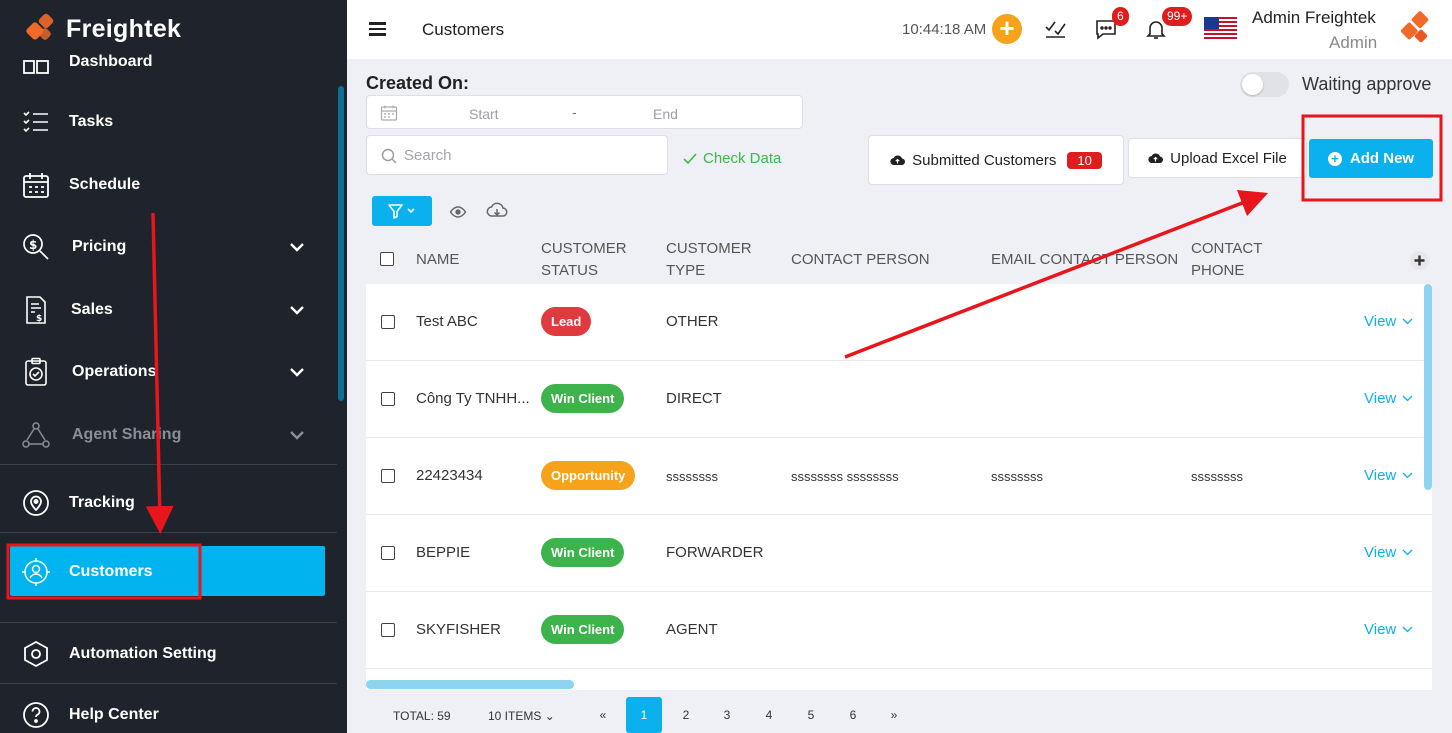  What do you see at coordinates (1371, 158) in the screenshot?
I see `add-new-button: + Add New` at bounding box center [1371, 158].